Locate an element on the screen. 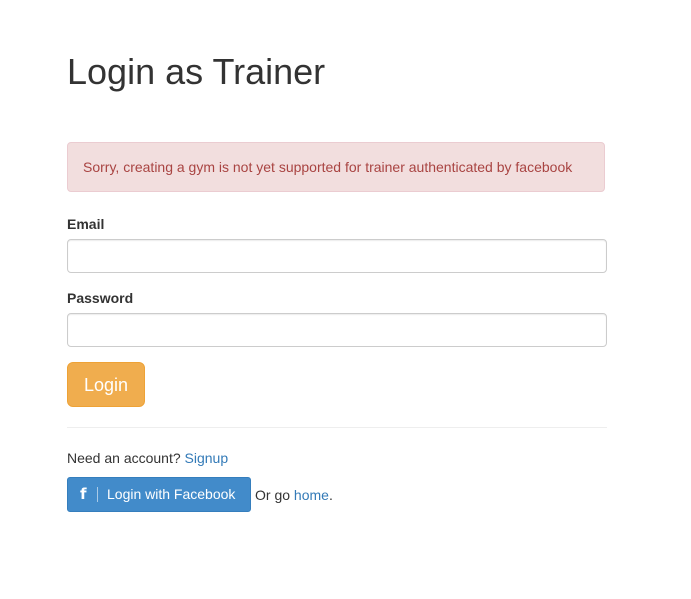 The height and width of the screenshot is (599, 691). signup-line: Need an account? Signup is located at coordinates (147, 458).